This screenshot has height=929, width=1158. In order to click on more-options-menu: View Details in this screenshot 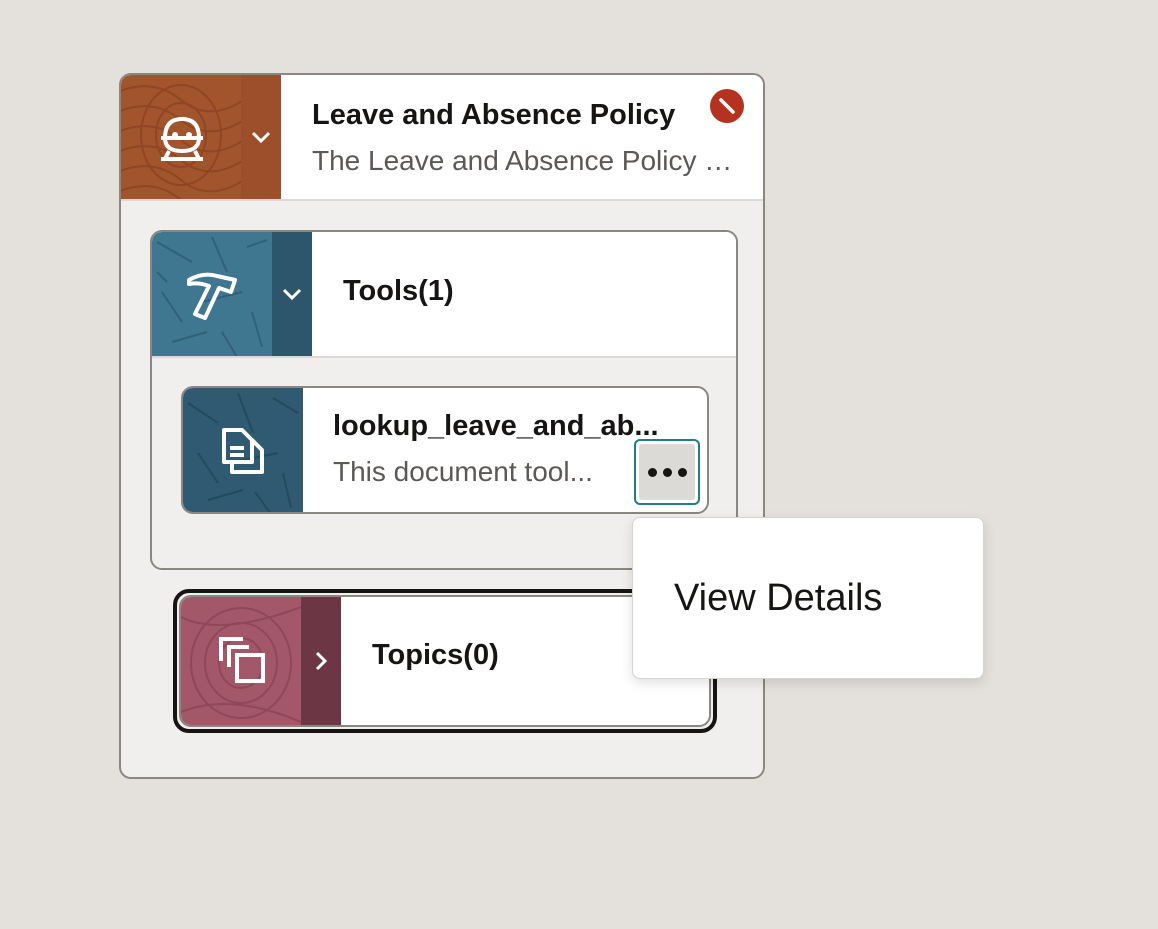, I will do `click(808, 598)`.